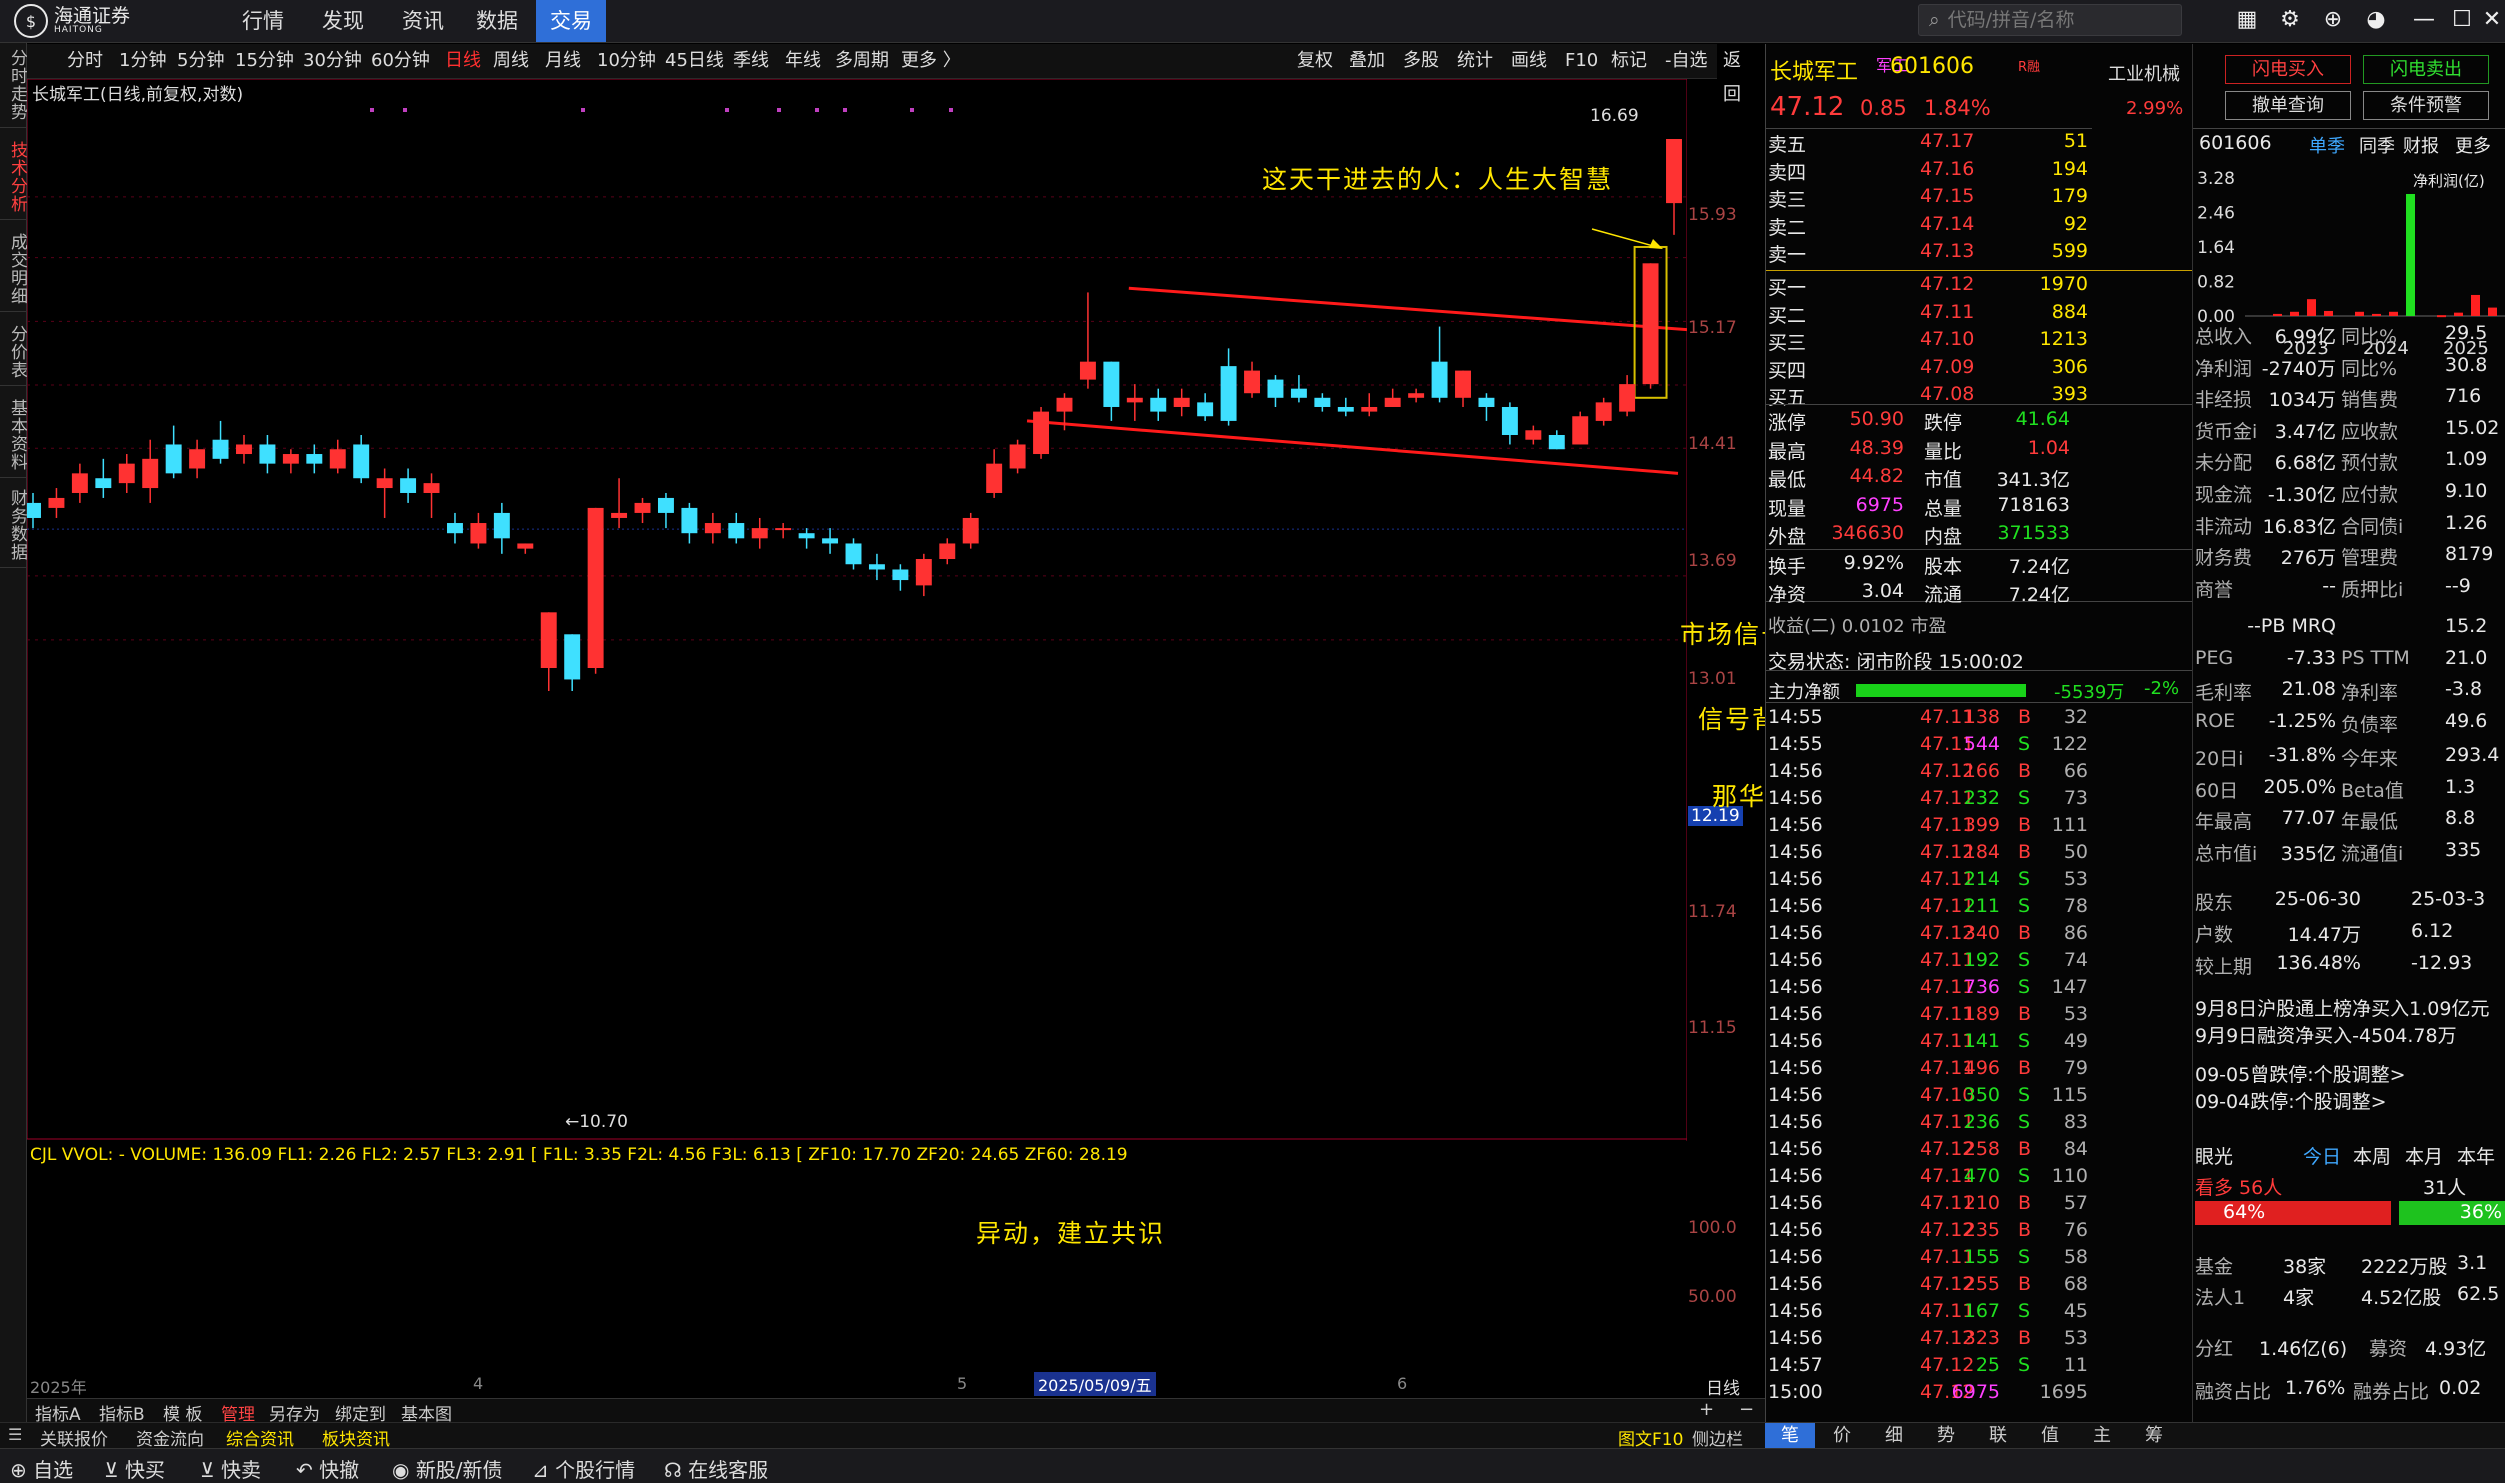 Image resolution: width=2505 pixels, height=1483 pixels. What do you see at coordinates (2291, 1100) in the screenshot?
I see `news-text: 09-04跌停:个股调整>` at bounding box center [2291, 1100].